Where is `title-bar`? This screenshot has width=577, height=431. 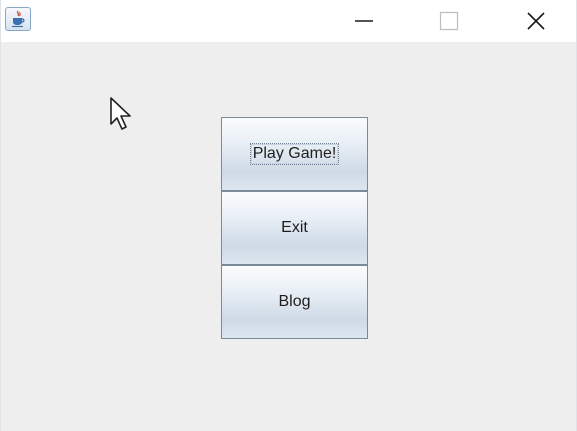
title-bar is located at coordinates (288, 21).